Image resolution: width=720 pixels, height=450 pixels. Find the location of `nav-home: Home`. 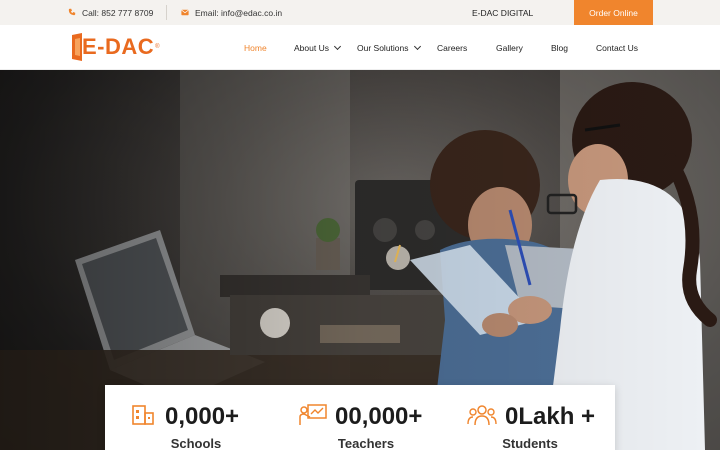

nav-home: Home is located at coordinates (255, 47).